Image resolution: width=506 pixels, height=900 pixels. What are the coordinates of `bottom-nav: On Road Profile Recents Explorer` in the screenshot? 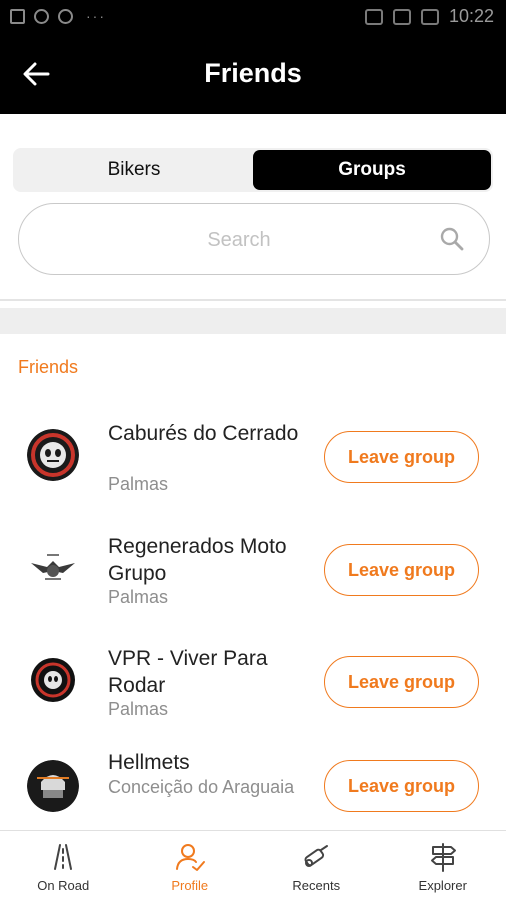 It's located at (253, 865).